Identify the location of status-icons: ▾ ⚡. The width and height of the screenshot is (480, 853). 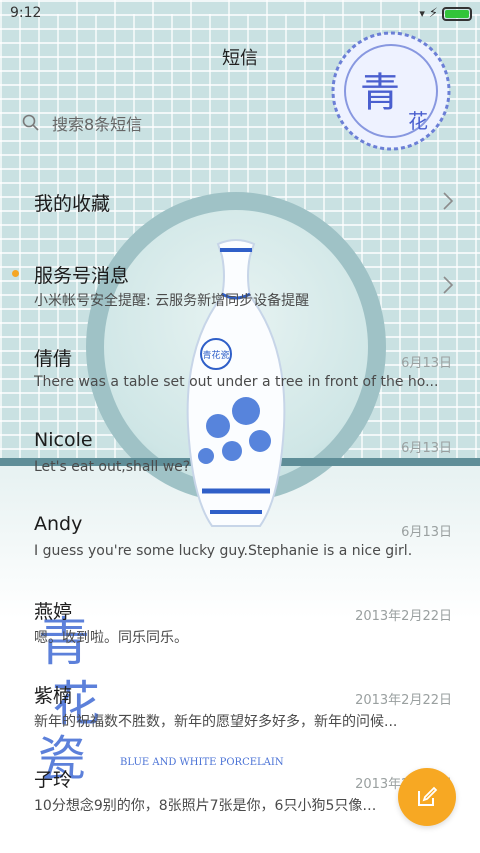
(445, 13).